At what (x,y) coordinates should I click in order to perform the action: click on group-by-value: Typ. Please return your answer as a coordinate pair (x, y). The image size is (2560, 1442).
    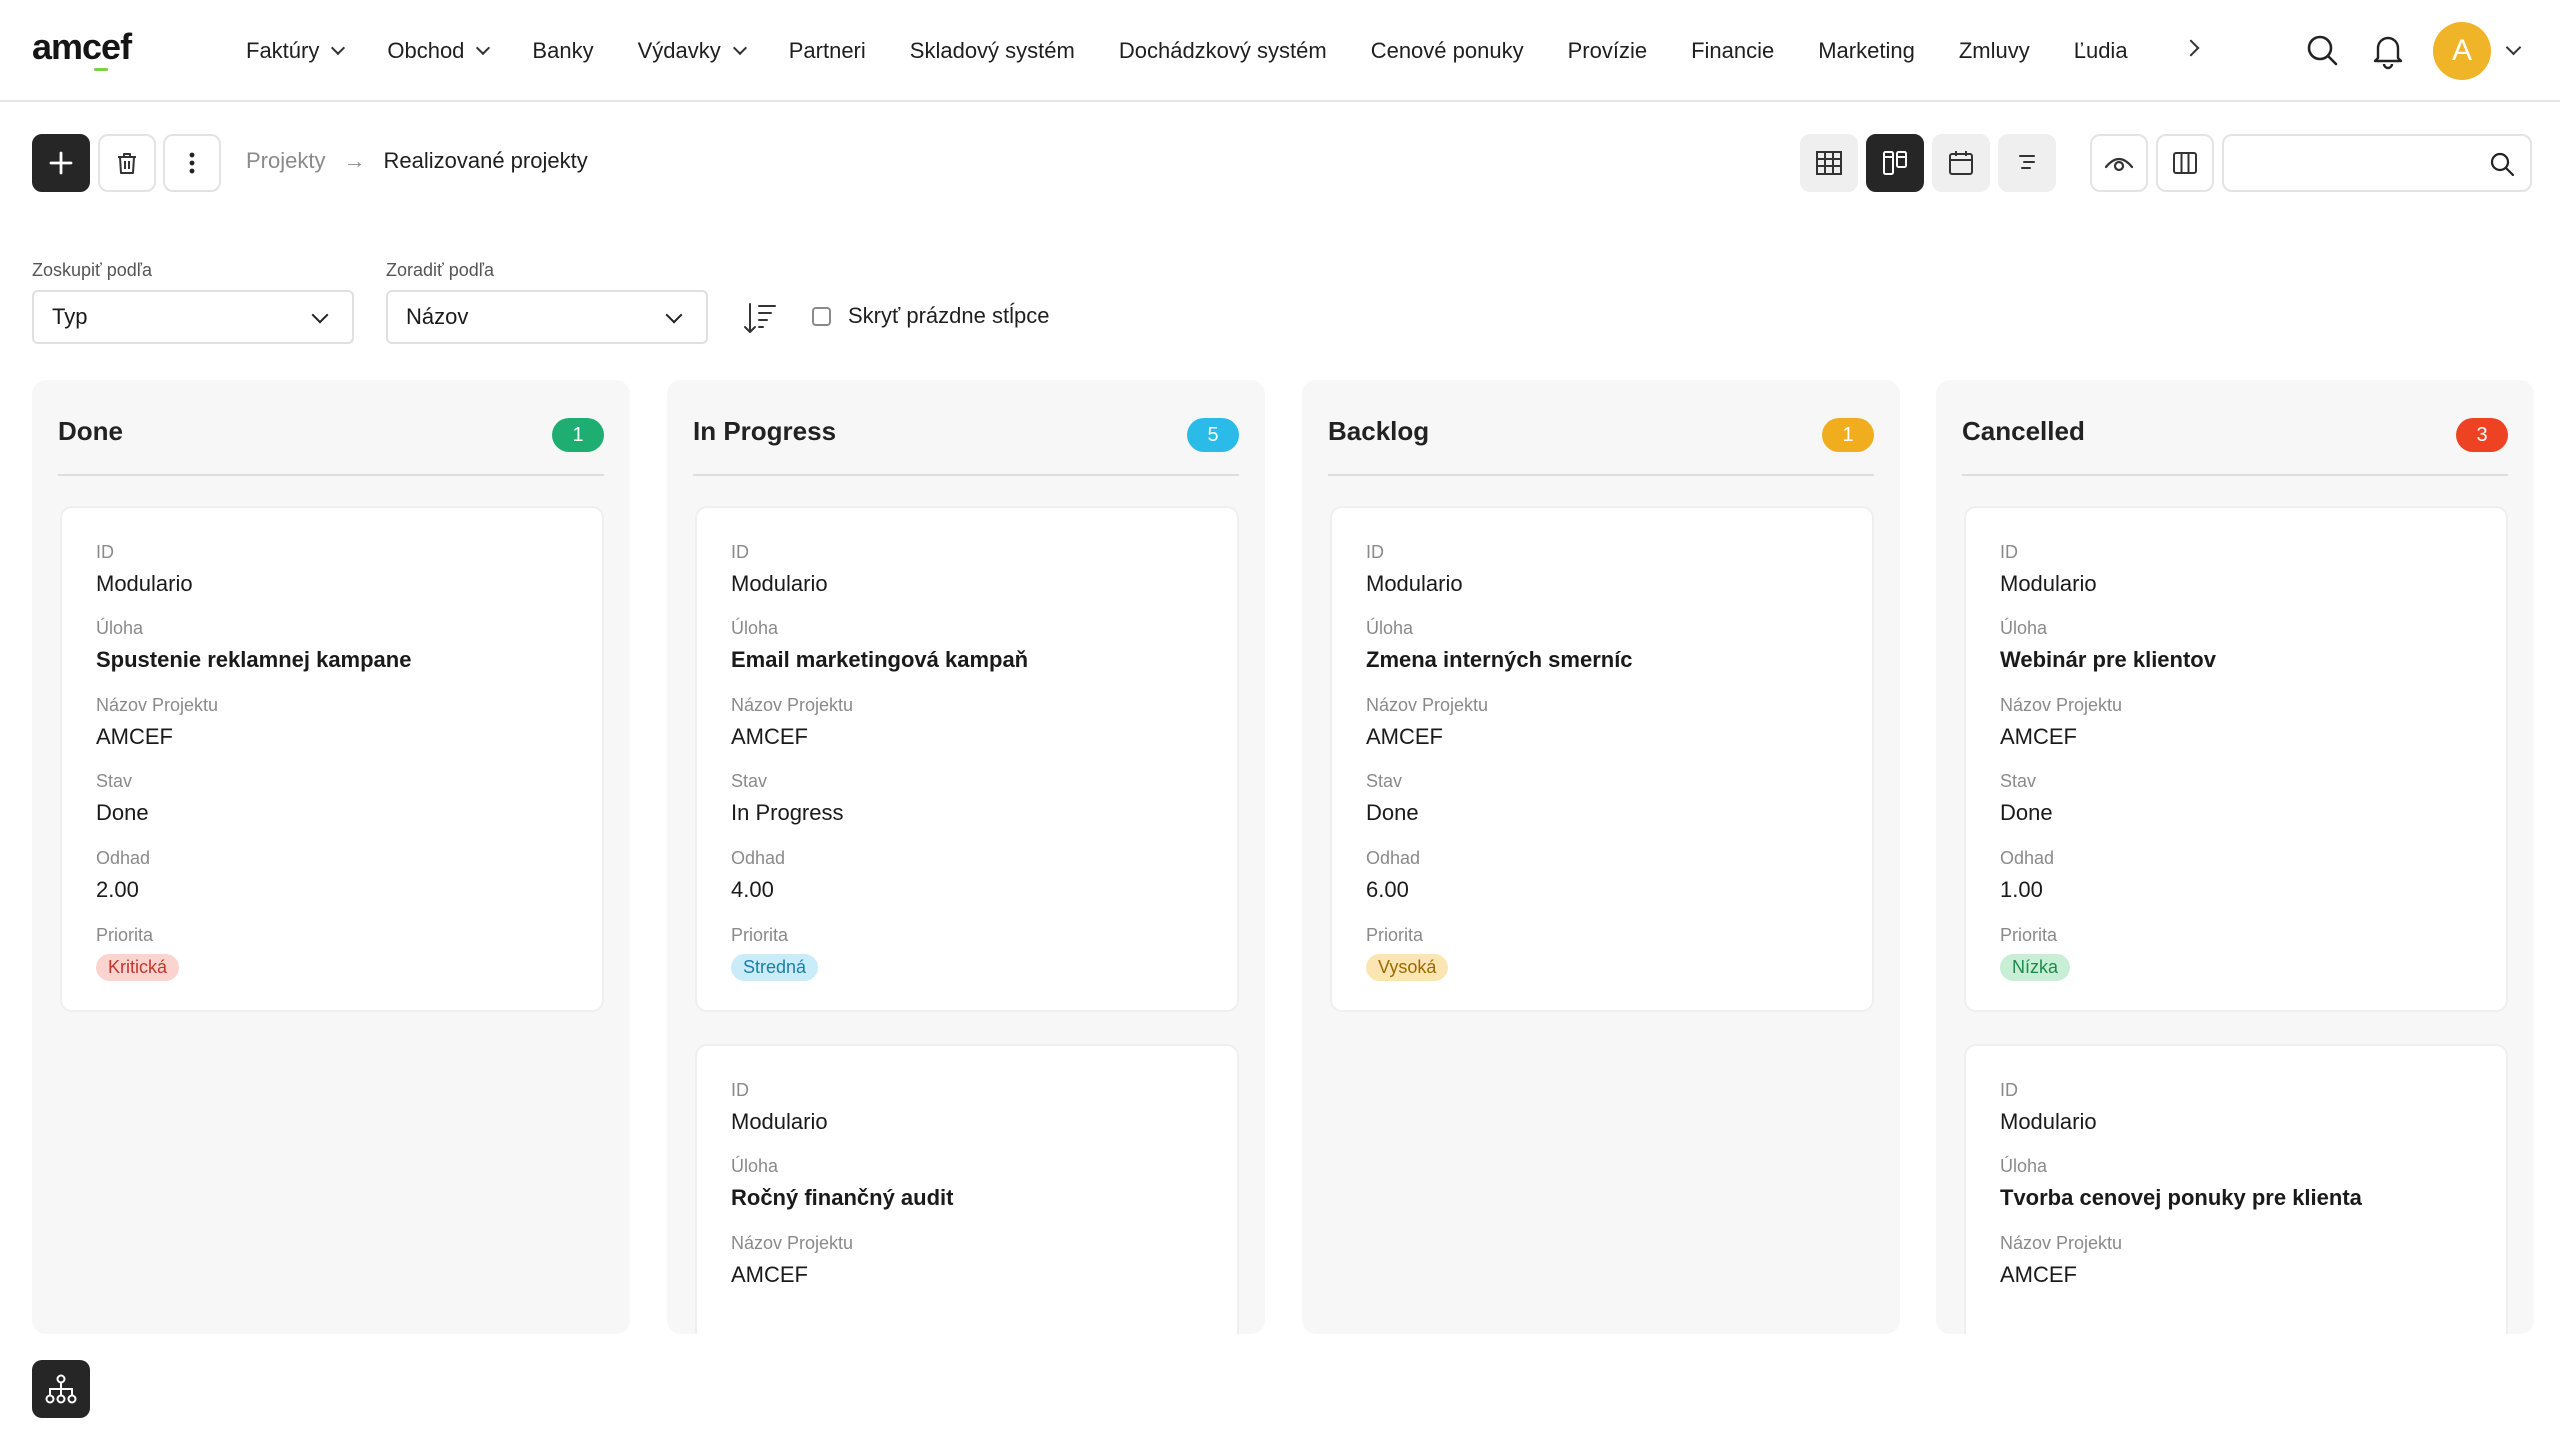
    Looking at the image, I should click on (70, 316).